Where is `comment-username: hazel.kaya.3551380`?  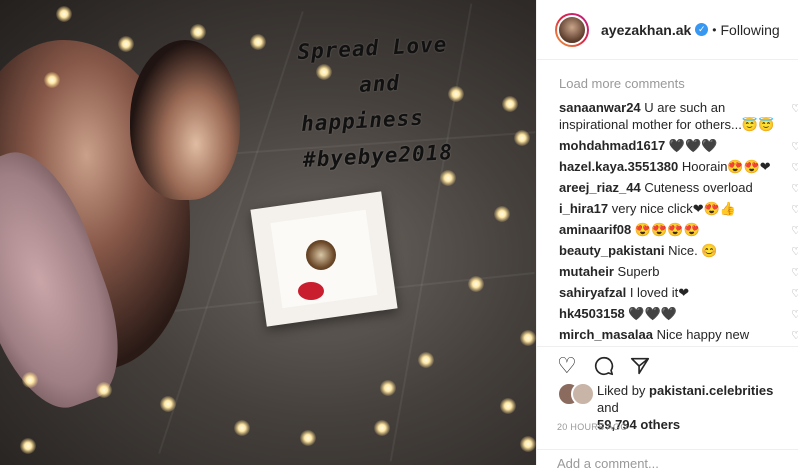
comment-username: hazel.kaya.3551380 is located at coordinates (618, 166).